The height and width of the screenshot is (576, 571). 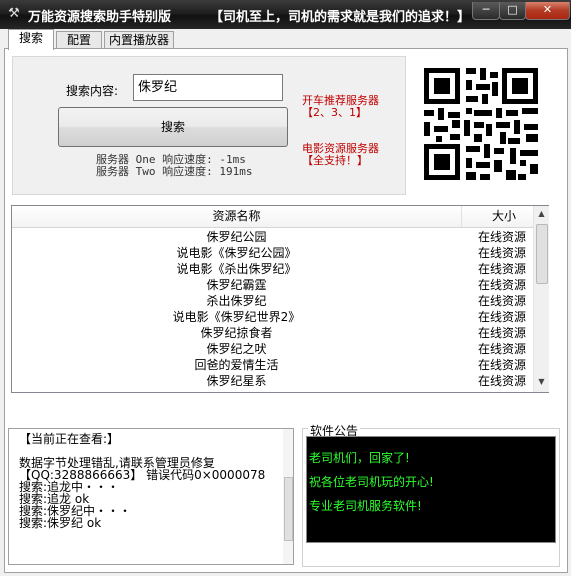 I want to click on maximize-button: □, so click(x=512, y=11).